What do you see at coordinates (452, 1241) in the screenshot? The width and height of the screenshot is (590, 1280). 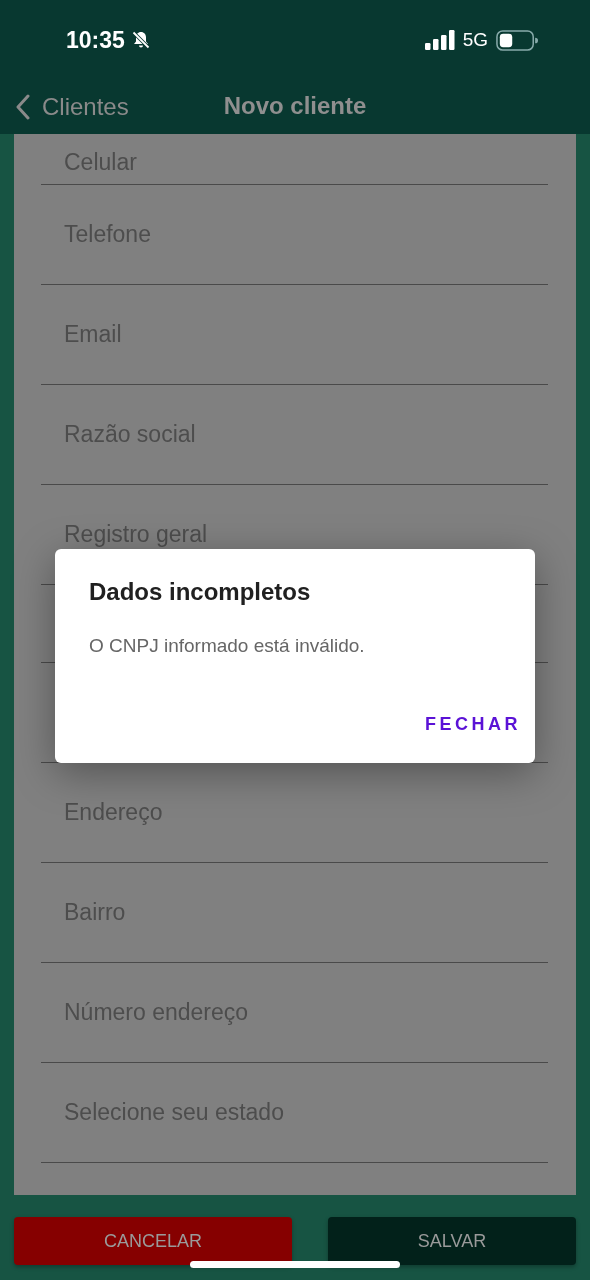 I see `save-button: SALVAR` at bounding box center [452, 1241].